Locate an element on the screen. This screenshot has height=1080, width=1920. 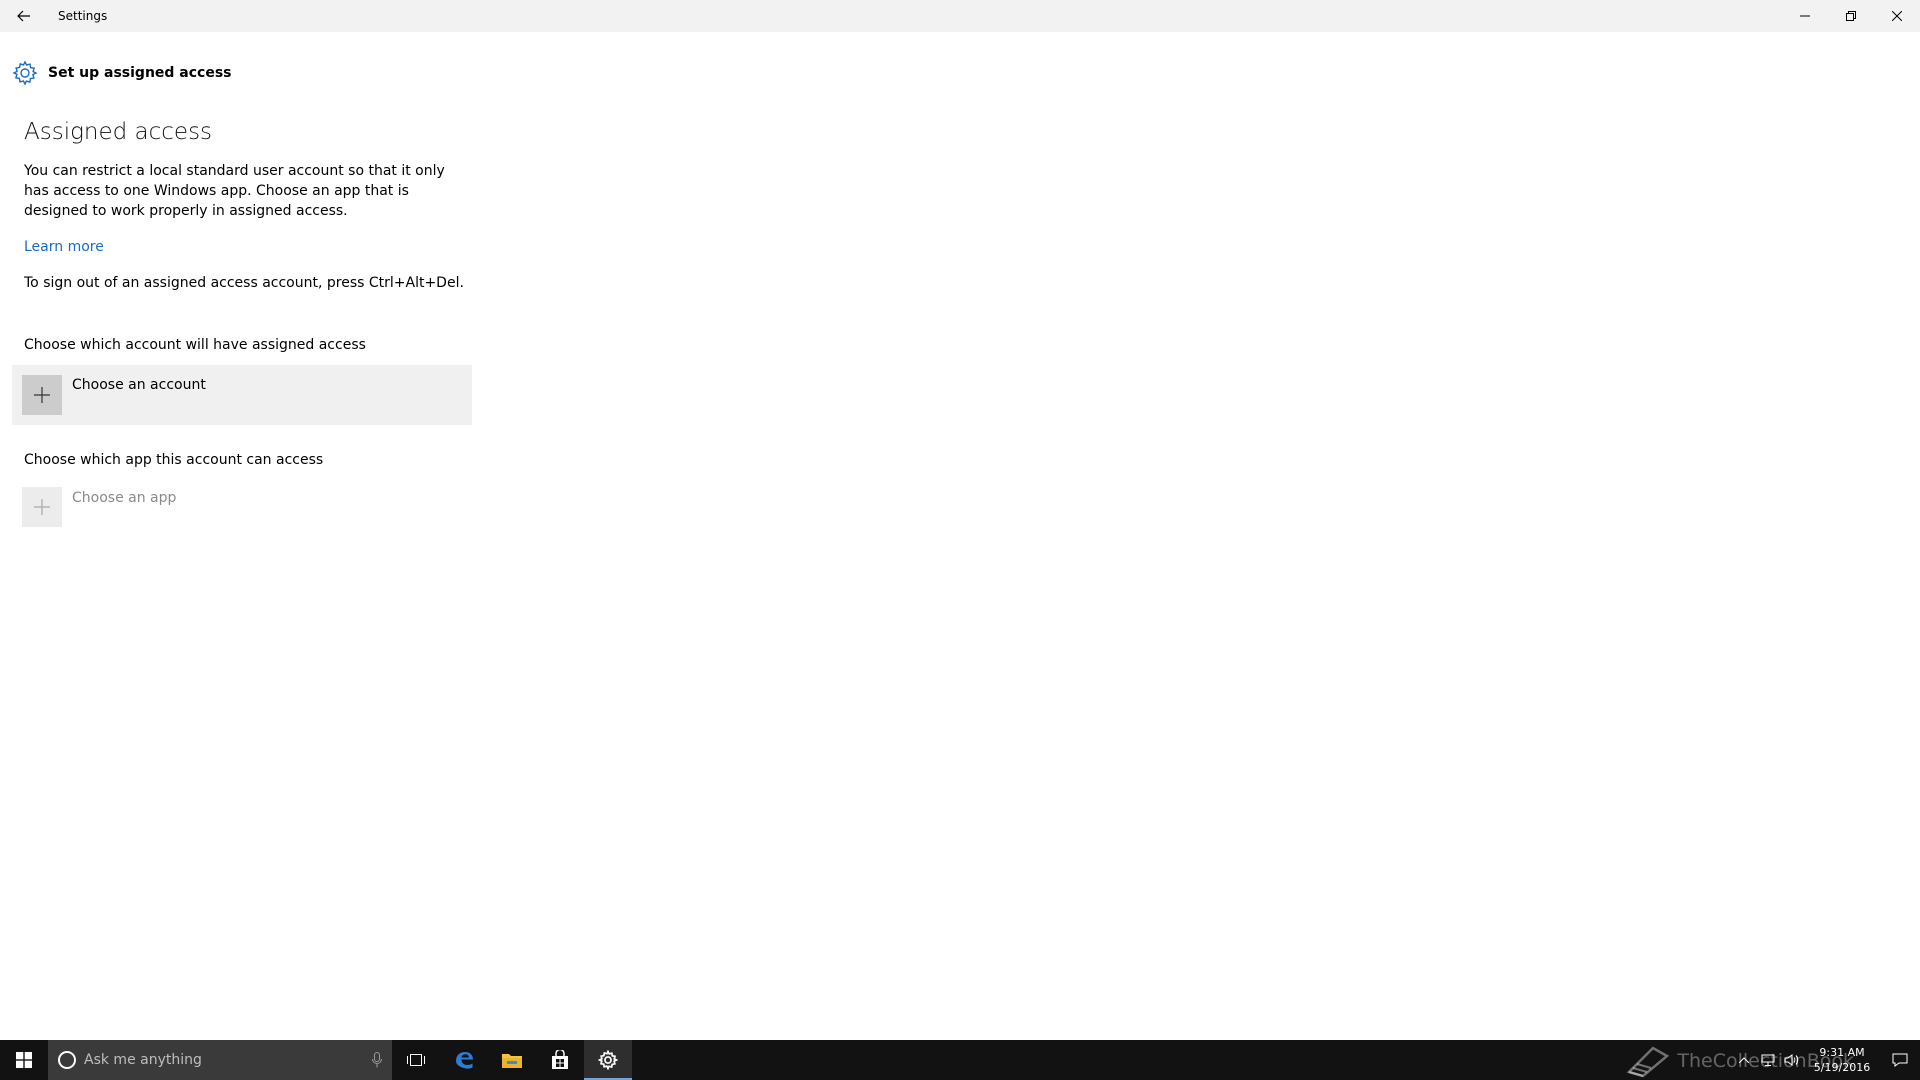
add-account-tile is located at coordinates (42, 395).